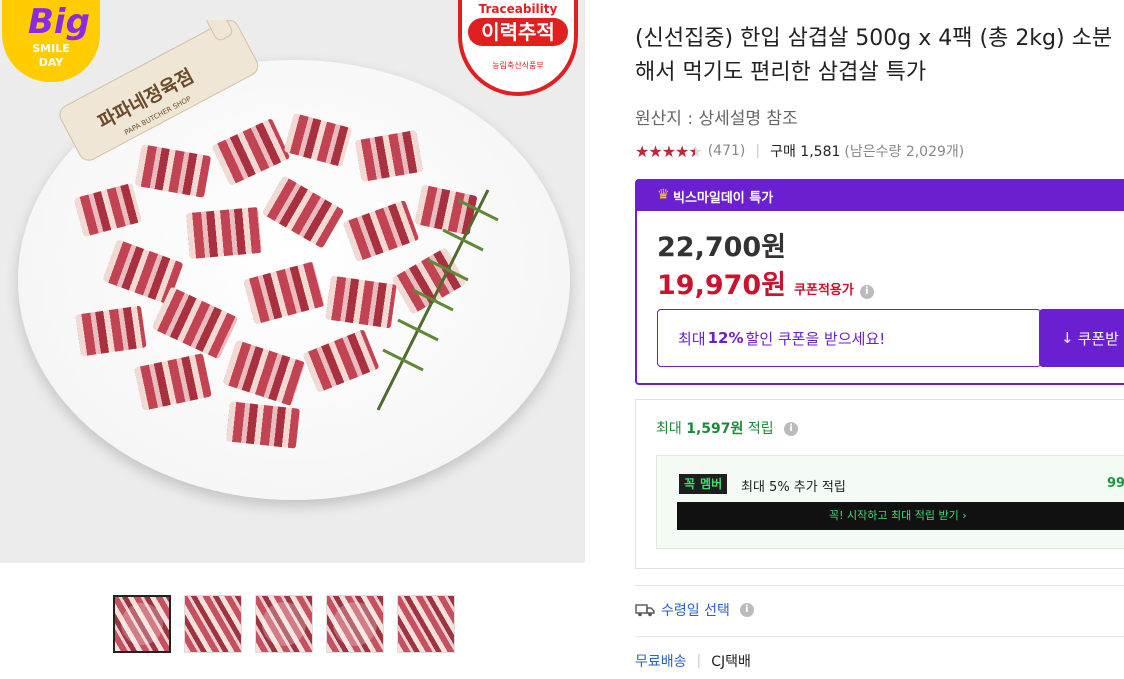  Describe the element at coordinates (51, 62) in the screenshot. I see `badge-day-text: DAY` at that location.